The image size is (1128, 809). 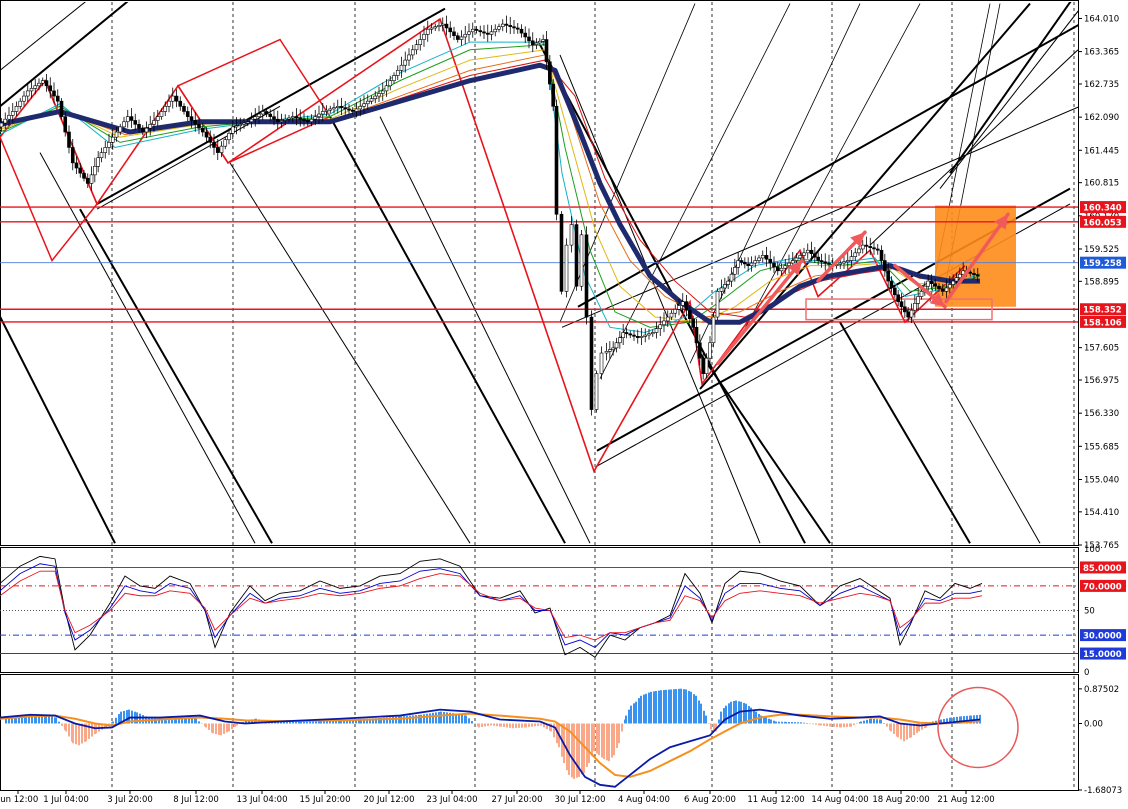 I want to click on y-axis-label: 0.87502, so click(x=1101, y=690).